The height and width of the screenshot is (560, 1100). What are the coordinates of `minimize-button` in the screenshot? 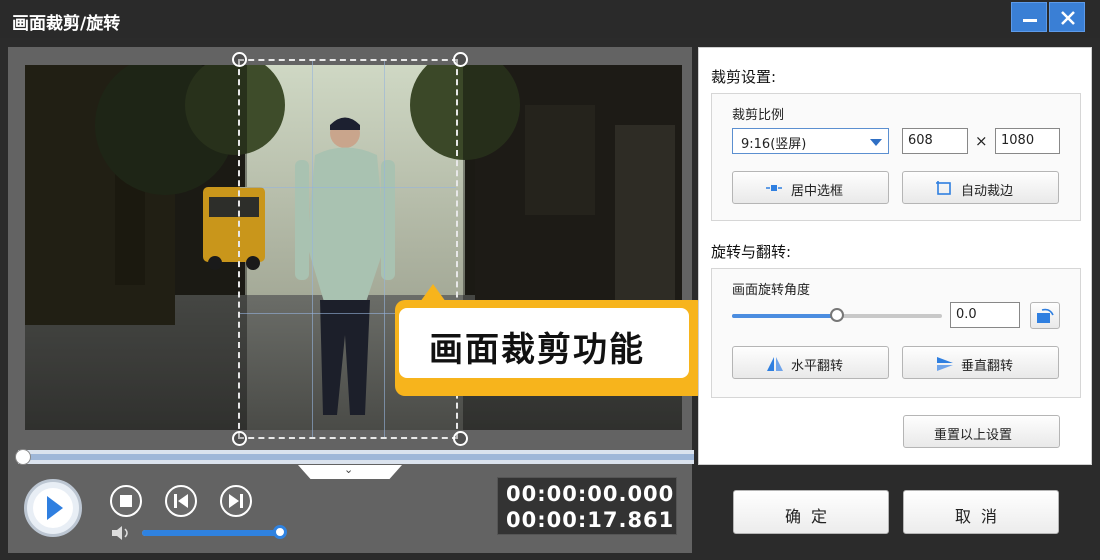 It's located at (1029, 17).